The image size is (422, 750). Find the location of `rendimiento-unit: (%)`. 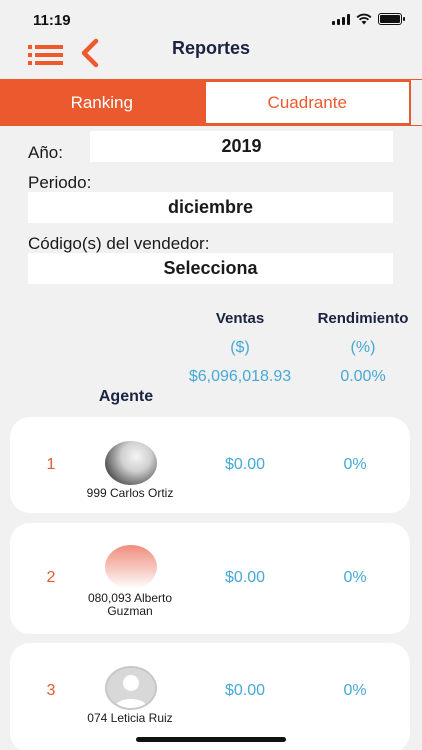

rendimiento-unit: (%) is located at coordinates (363, 347).